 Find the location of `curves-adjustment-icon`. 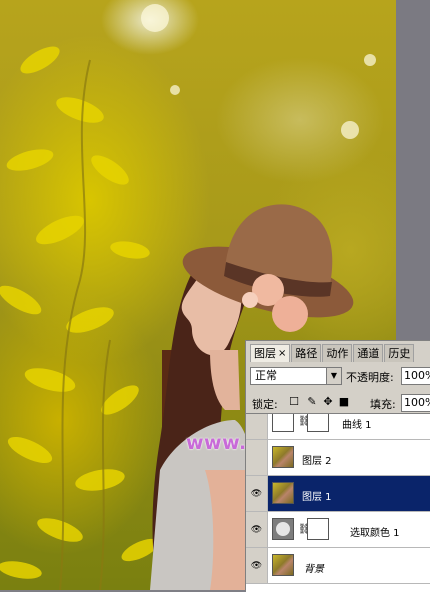

curves-adjustment-icon is located at coordinates (283, 423).